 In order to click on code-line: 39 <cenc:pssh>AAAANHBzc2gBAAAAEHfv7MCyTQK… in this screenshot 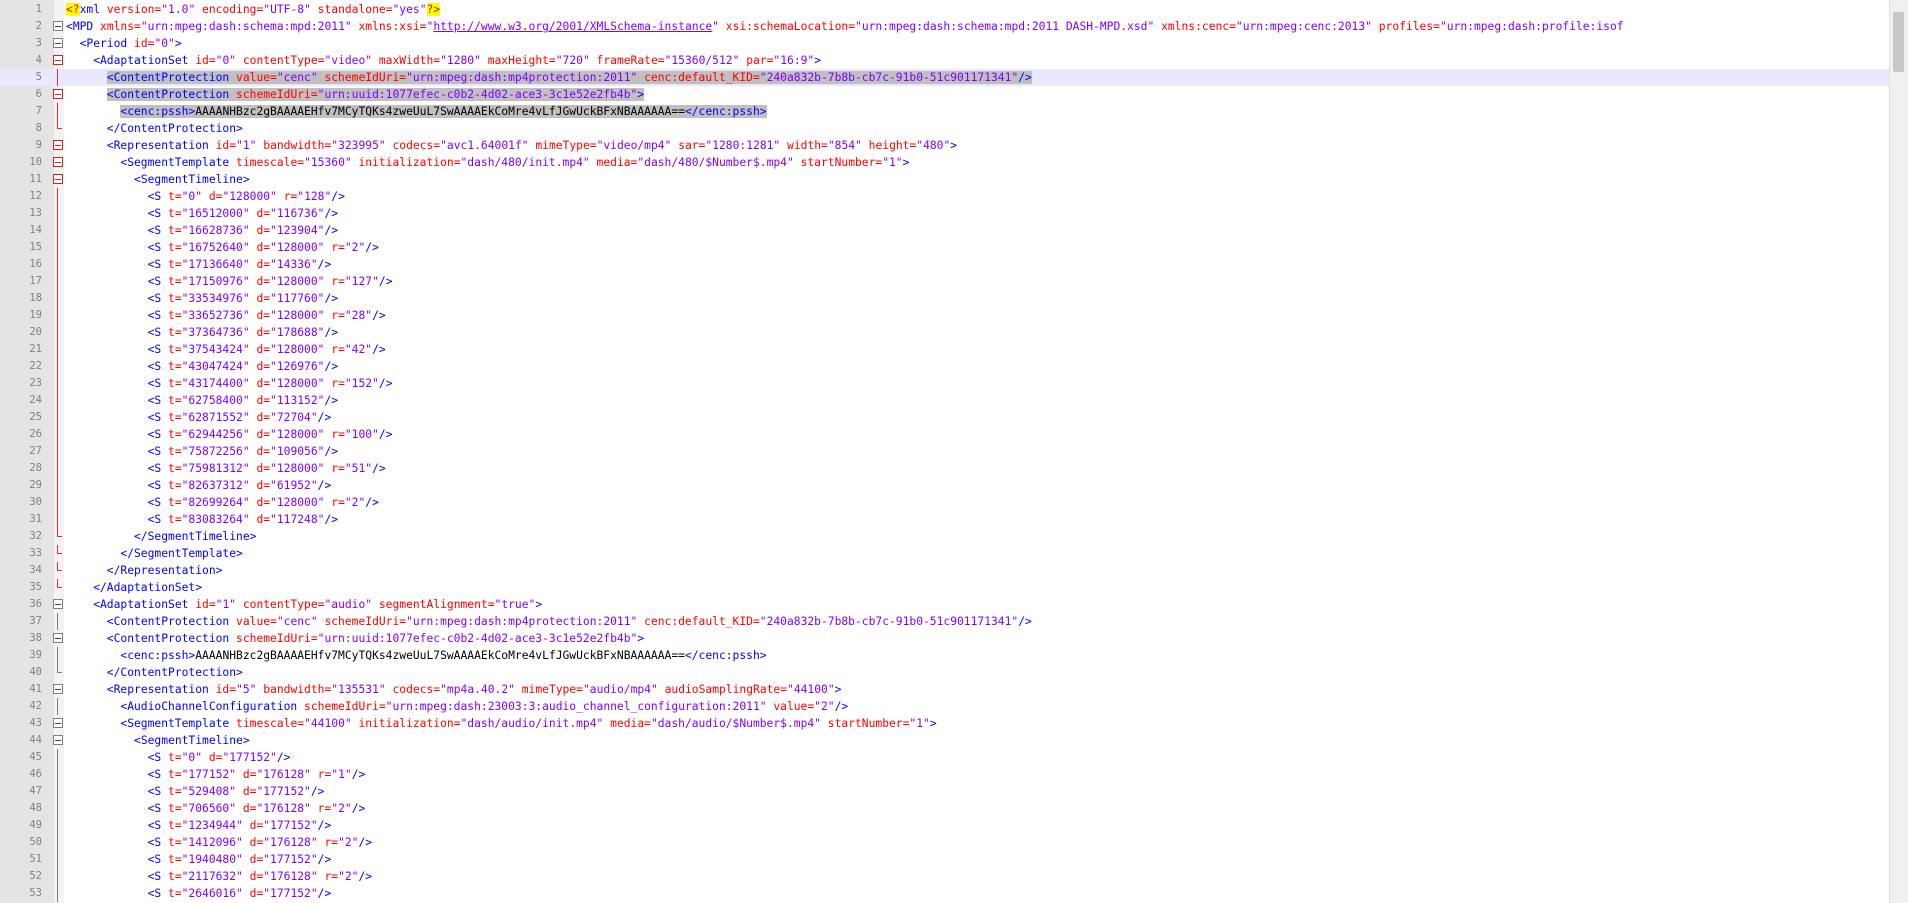, I will do `click(945, 655)`.